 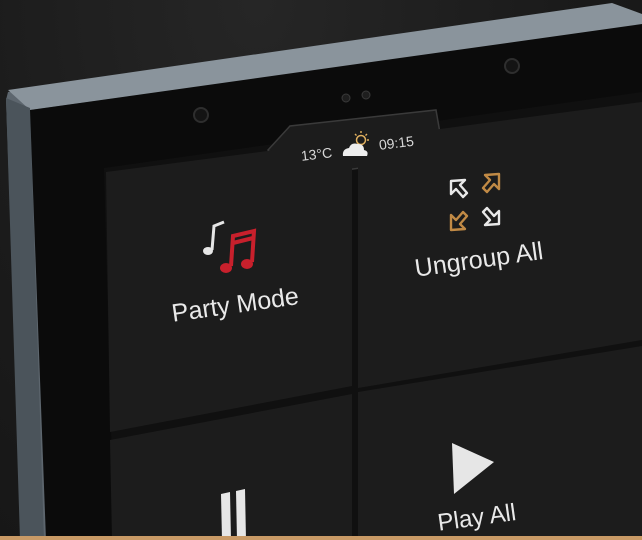 What do you see at coordinates (321, 538) in the screenshot?
I see `bottom-strip` at bounding box center [321, 538].